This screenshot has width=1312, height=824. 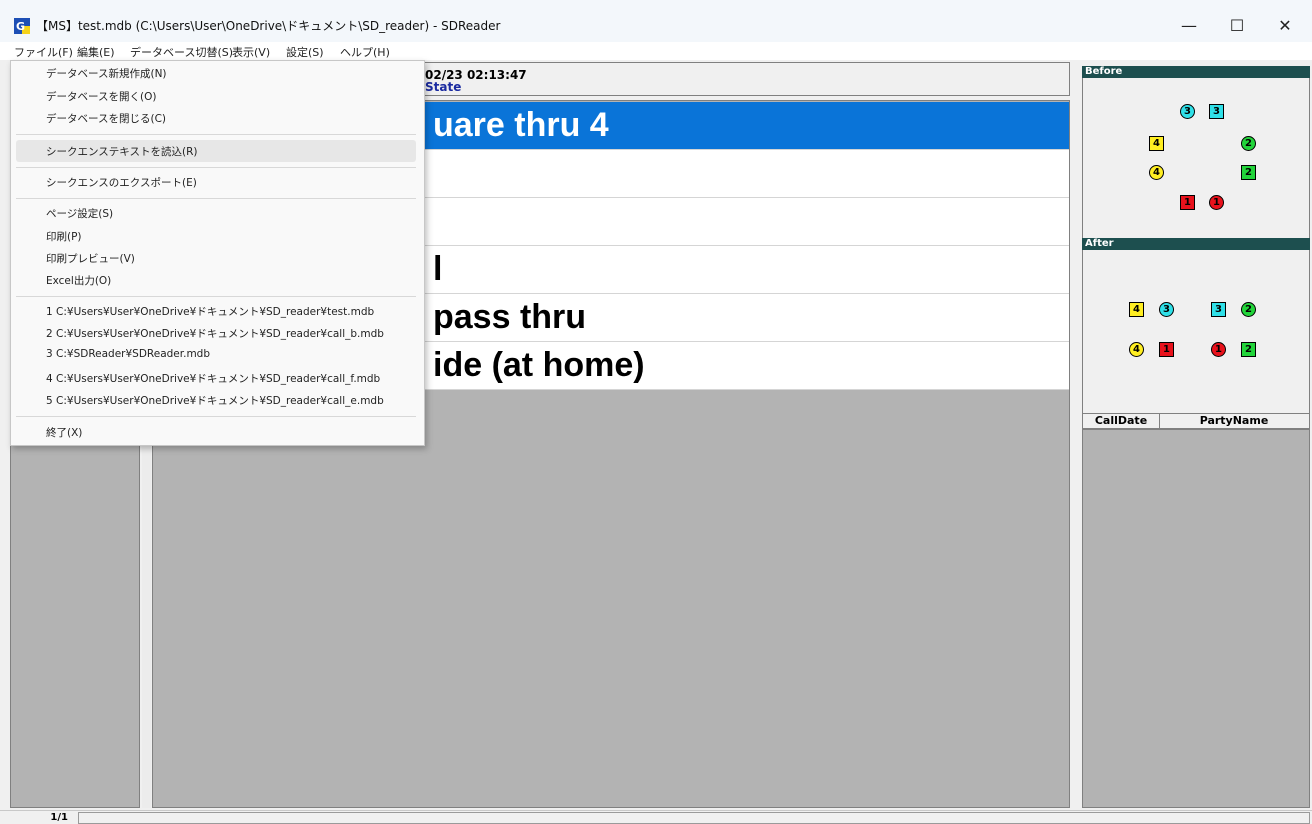 I want to click on menu-item-print-preview: 印刷プレビュー(V), so click(x=90, y=258).